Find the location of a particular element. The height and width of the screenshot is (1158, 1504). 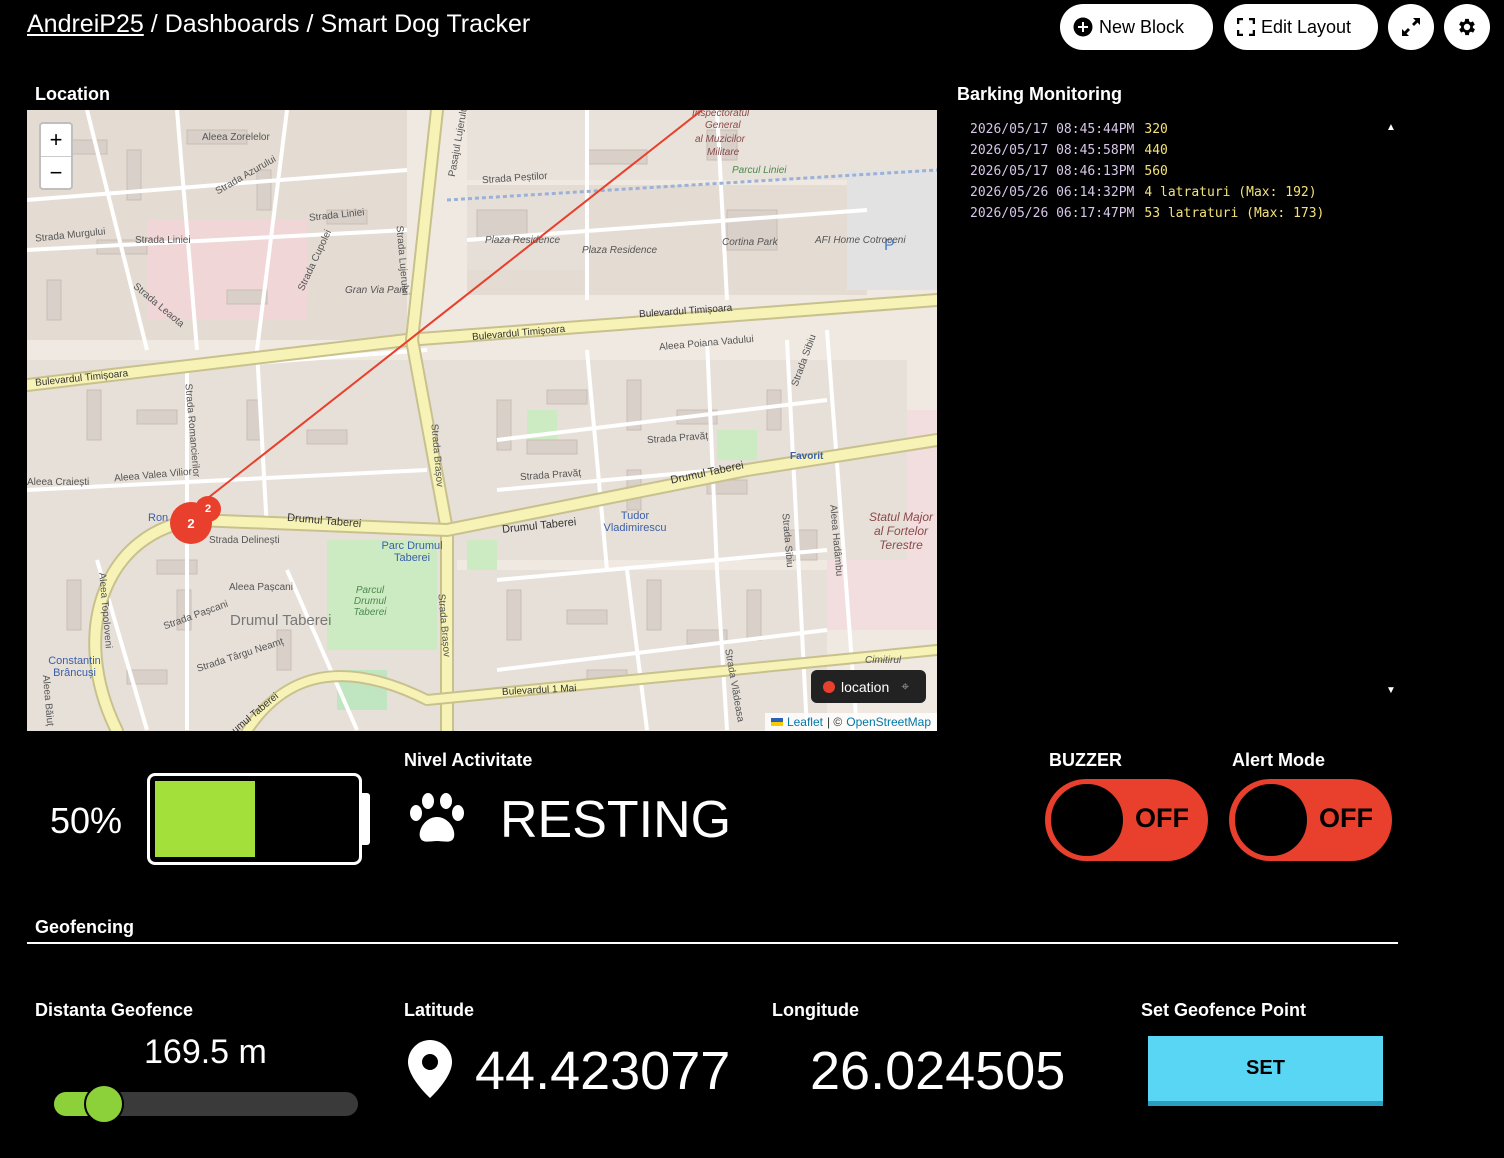

log-entry: 2026/05/17 08:46:13PM 560 is located at coordinates (1180, 174).